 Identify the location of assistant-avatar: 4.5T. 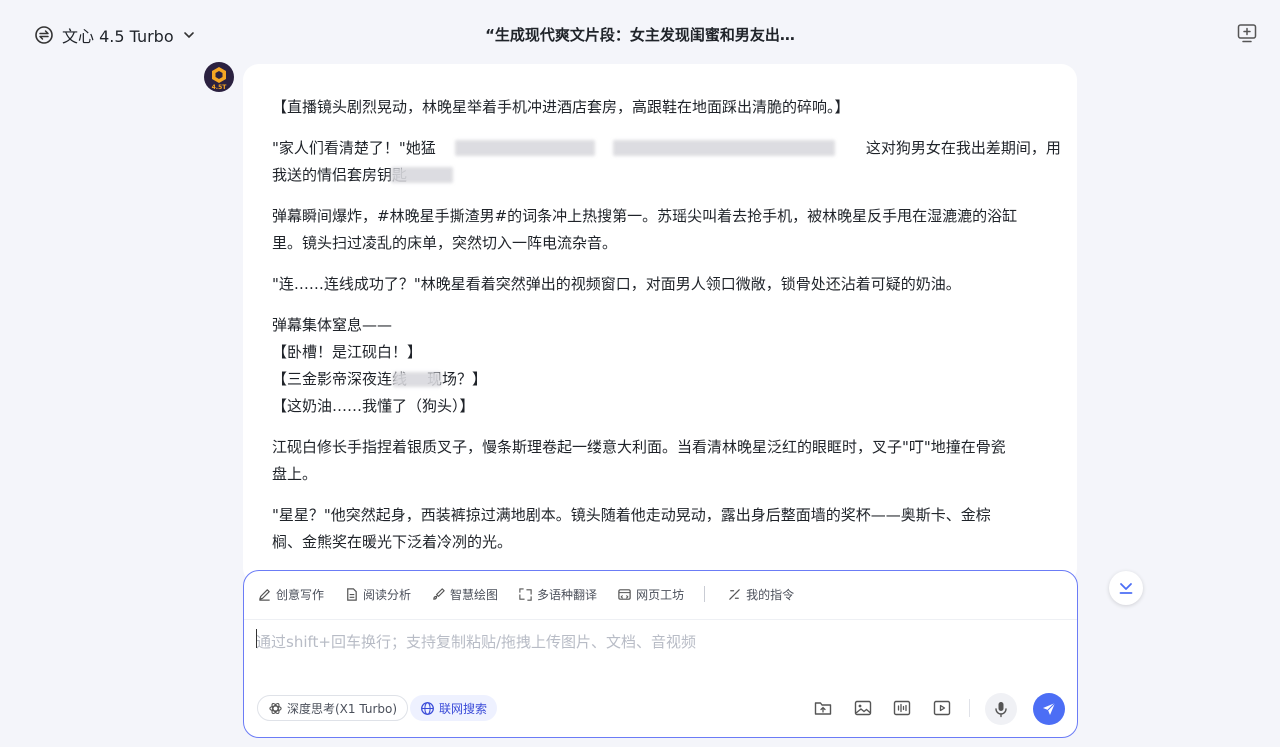
(219, 77).